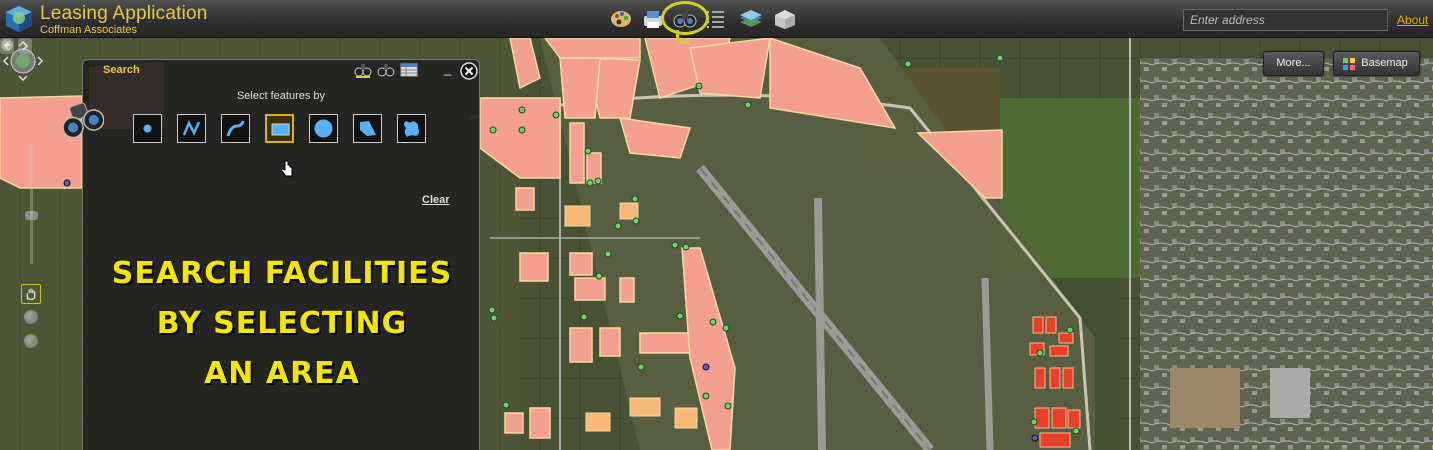 This screenshot has width=1433, height=450. I want to click on circle-icon, so click(323, 128).